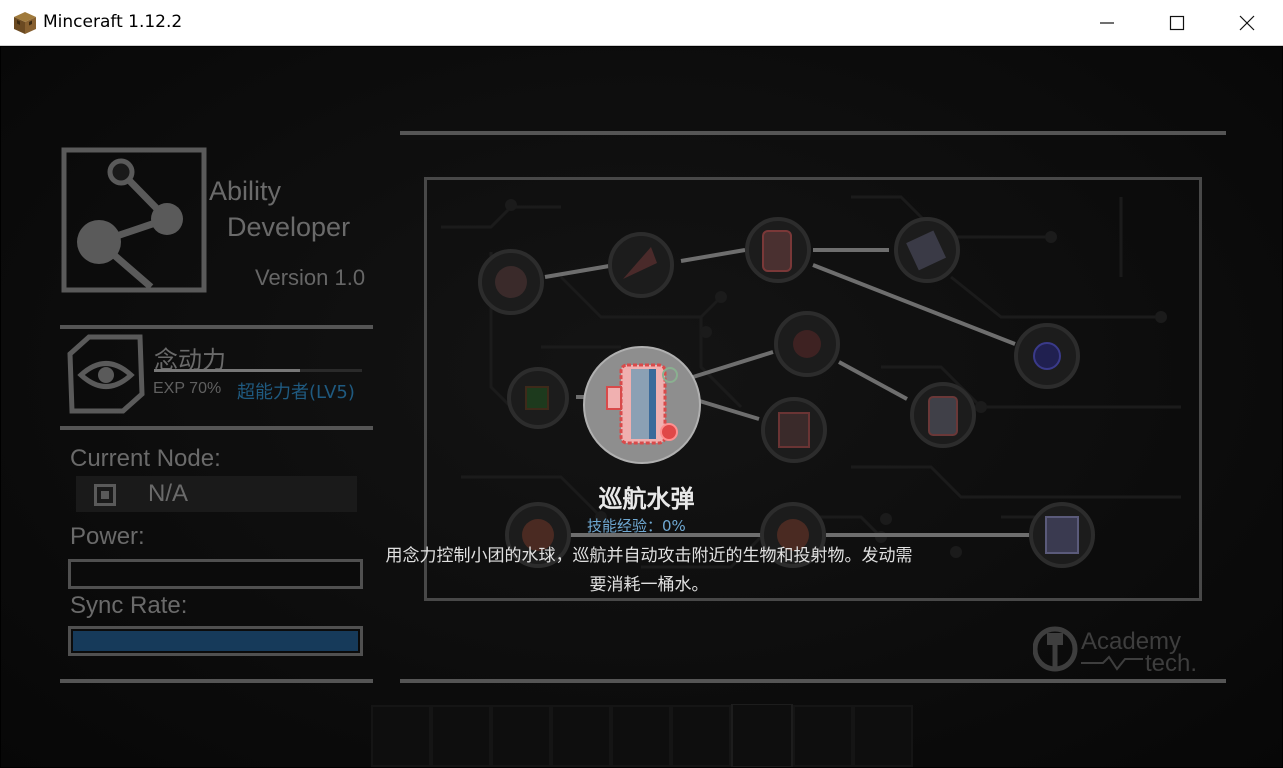 Image resolution: width=1283 pixels, height=768 pixels. What do you see at coordinates (636, 526) in the screenshot?
I see `skill-exp: 技能经验：0%` at bounding box center [636, 526].